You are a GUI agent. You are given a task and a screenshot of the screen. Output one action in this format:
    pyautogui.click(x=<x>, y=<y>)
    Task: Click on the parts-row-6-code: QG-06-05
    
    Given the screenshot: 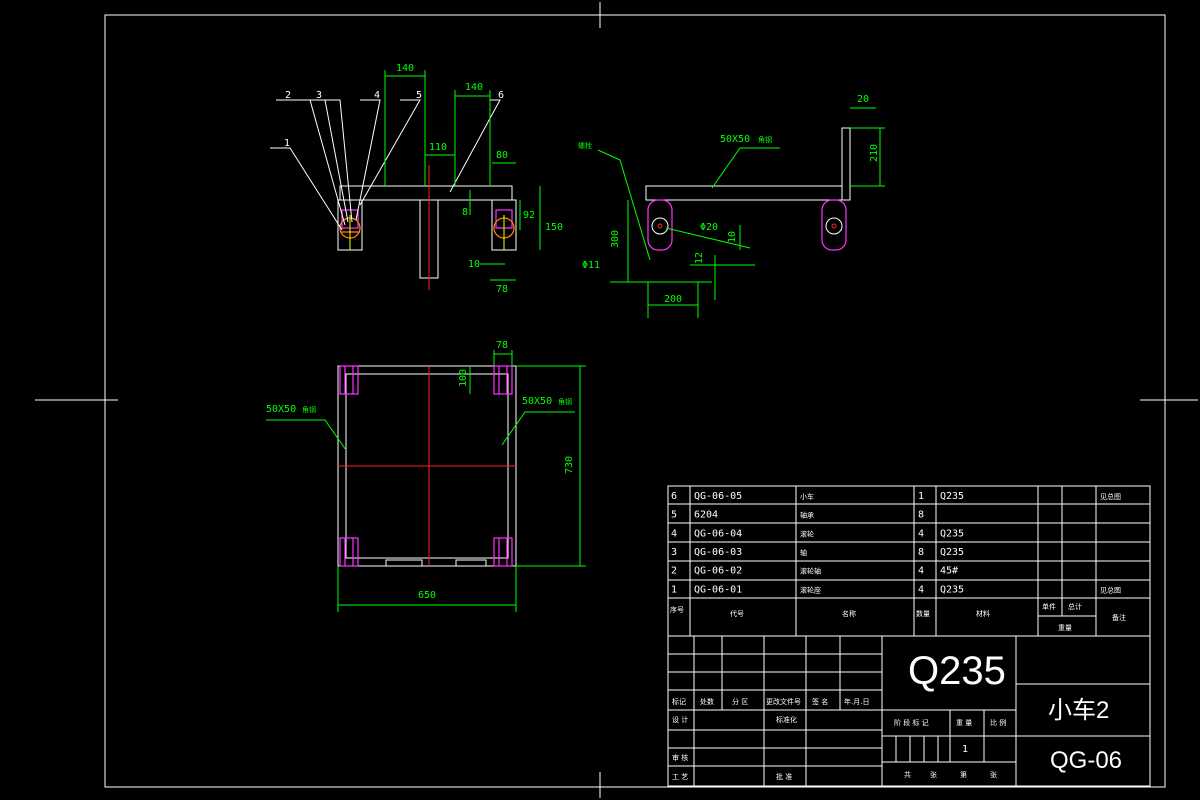 What is the action you would take?
    pyautogui.click(x=718, y=496)
    